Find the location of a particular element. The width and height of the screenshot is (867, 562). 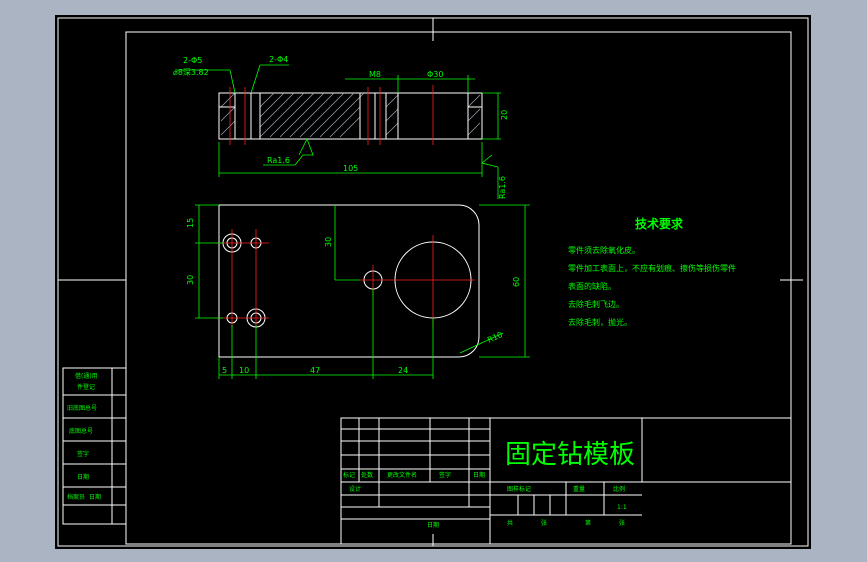

tb-gong: 共 is located at coordinates (510, 523).